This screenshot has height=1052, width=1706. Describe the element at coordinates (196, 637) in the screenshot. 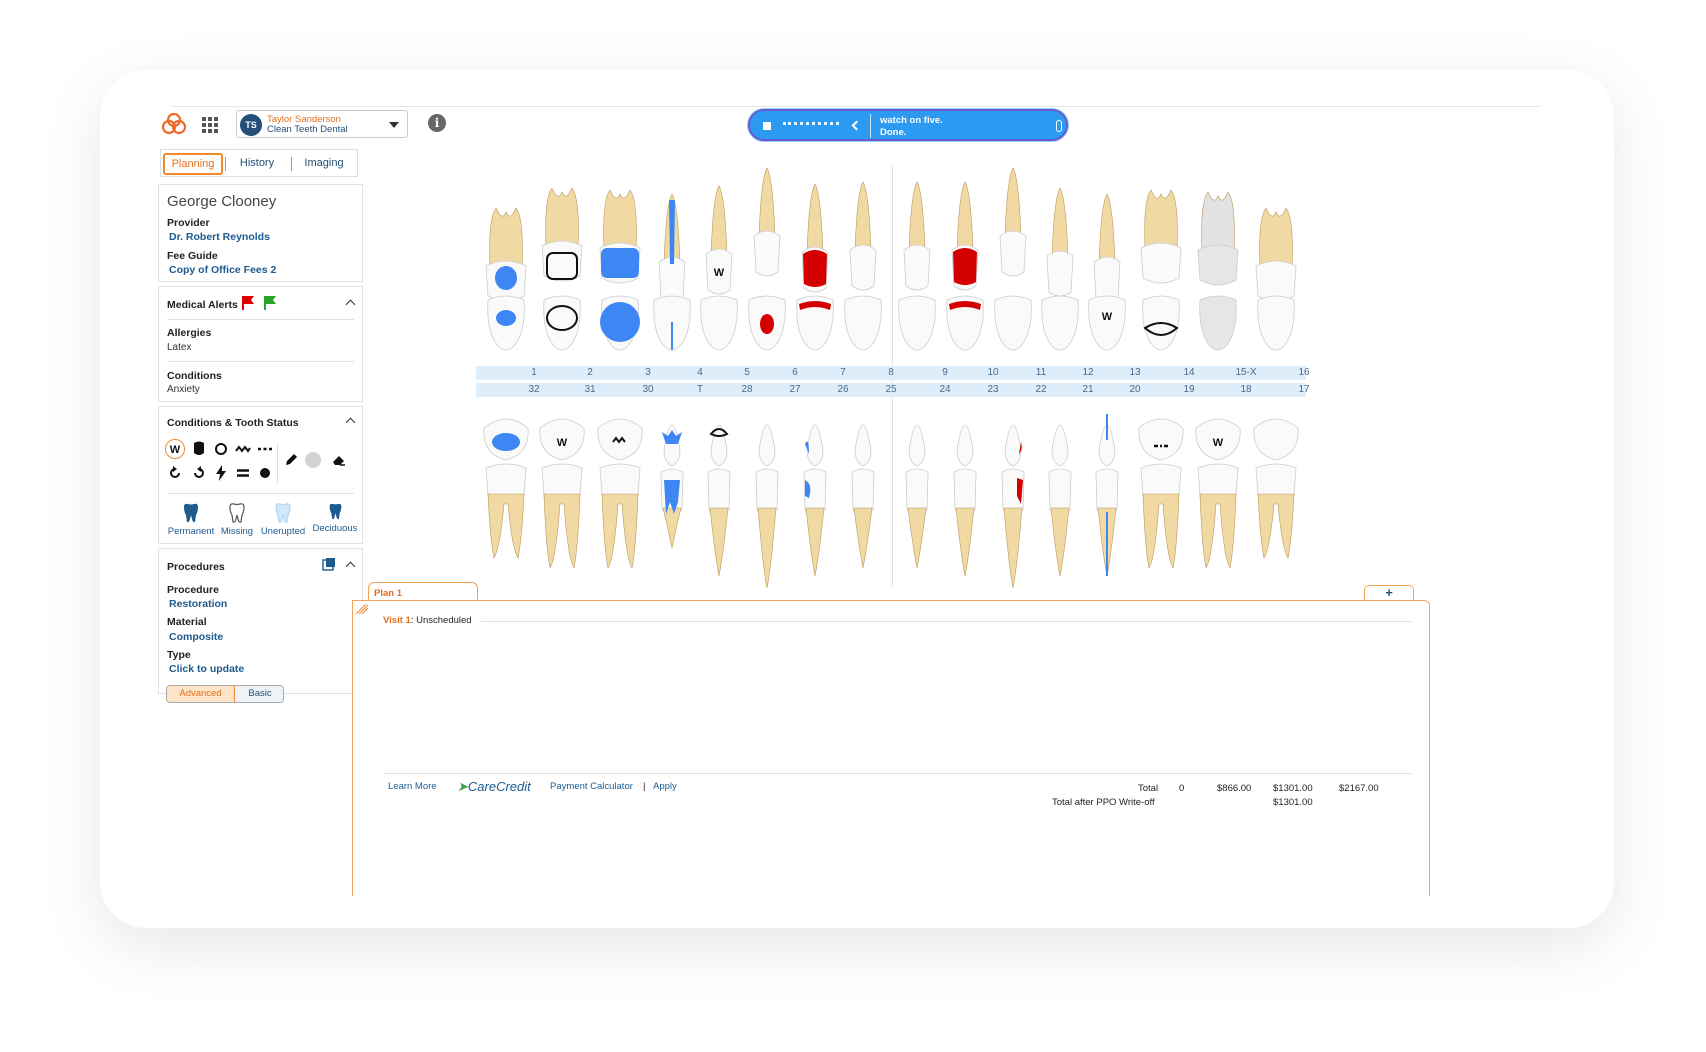

I see `material-value: Composite` at that location.